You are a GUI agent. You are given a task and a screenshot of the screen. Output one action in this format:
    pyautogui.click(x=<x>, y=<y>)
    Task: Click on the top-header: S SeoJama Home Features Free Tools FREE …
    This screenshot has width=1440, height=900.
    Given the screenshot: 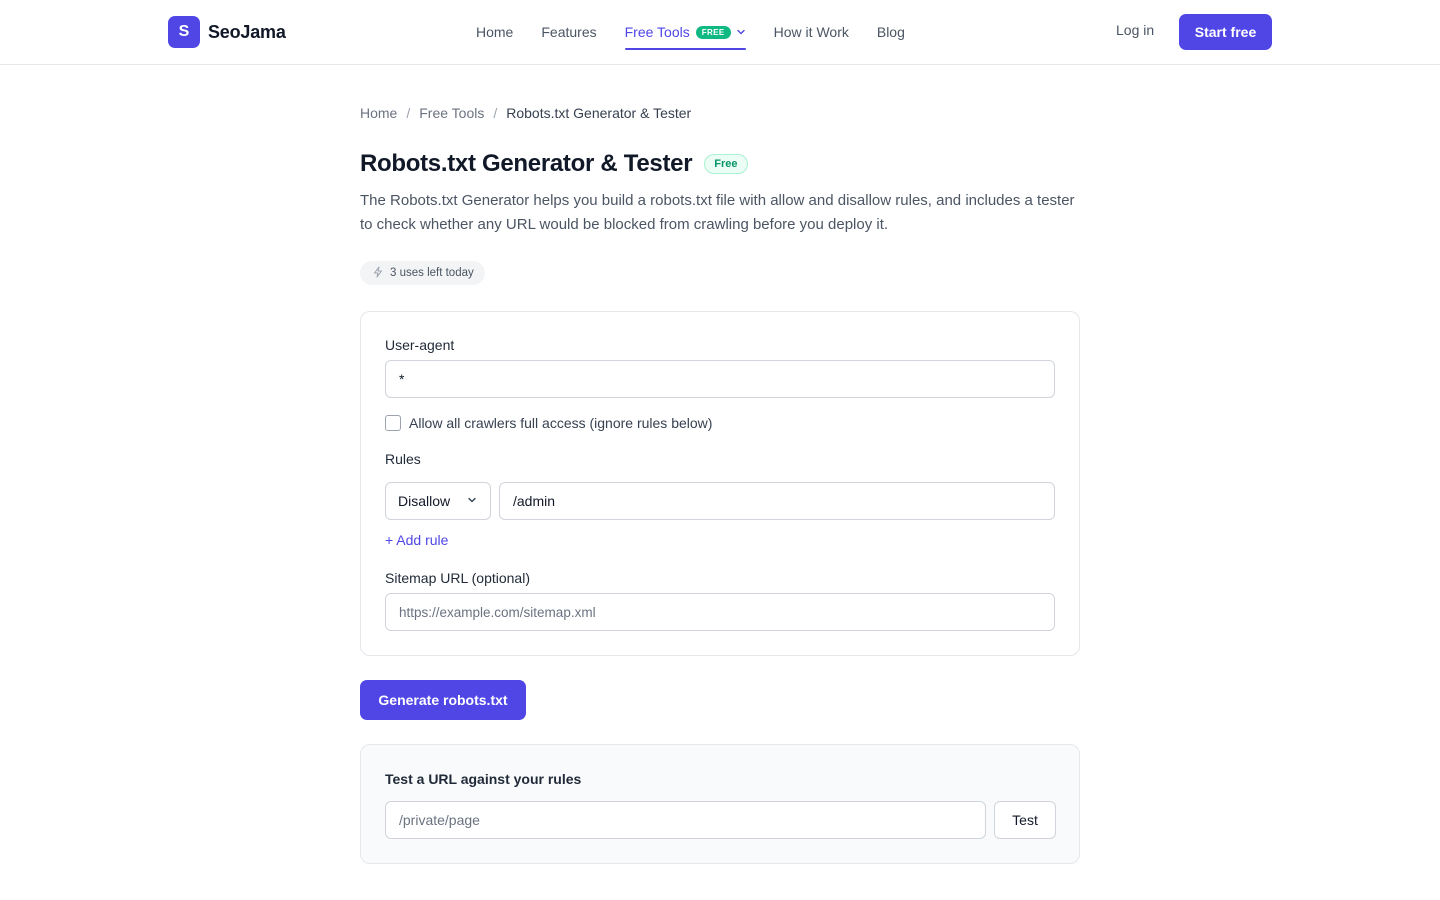 What is the action you would take?
    pyautogui.click(x=720, y=32)
    